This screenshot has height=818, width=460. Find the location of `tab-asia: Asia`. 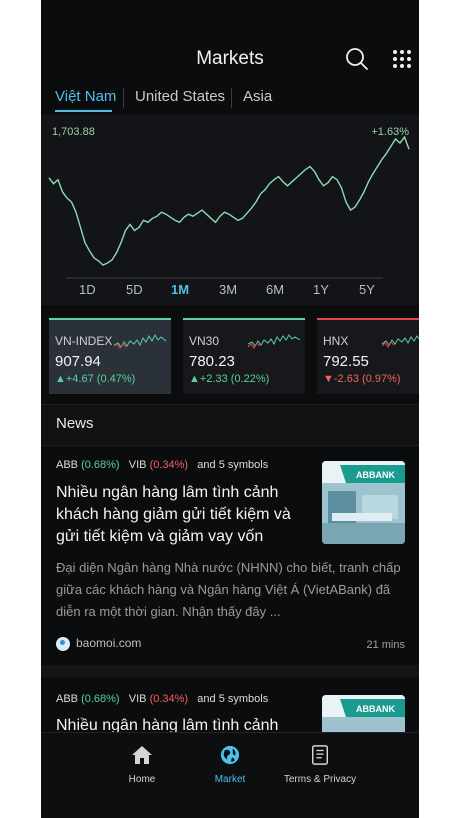

tab-asia: Asia is located at coordinates (257, 96).